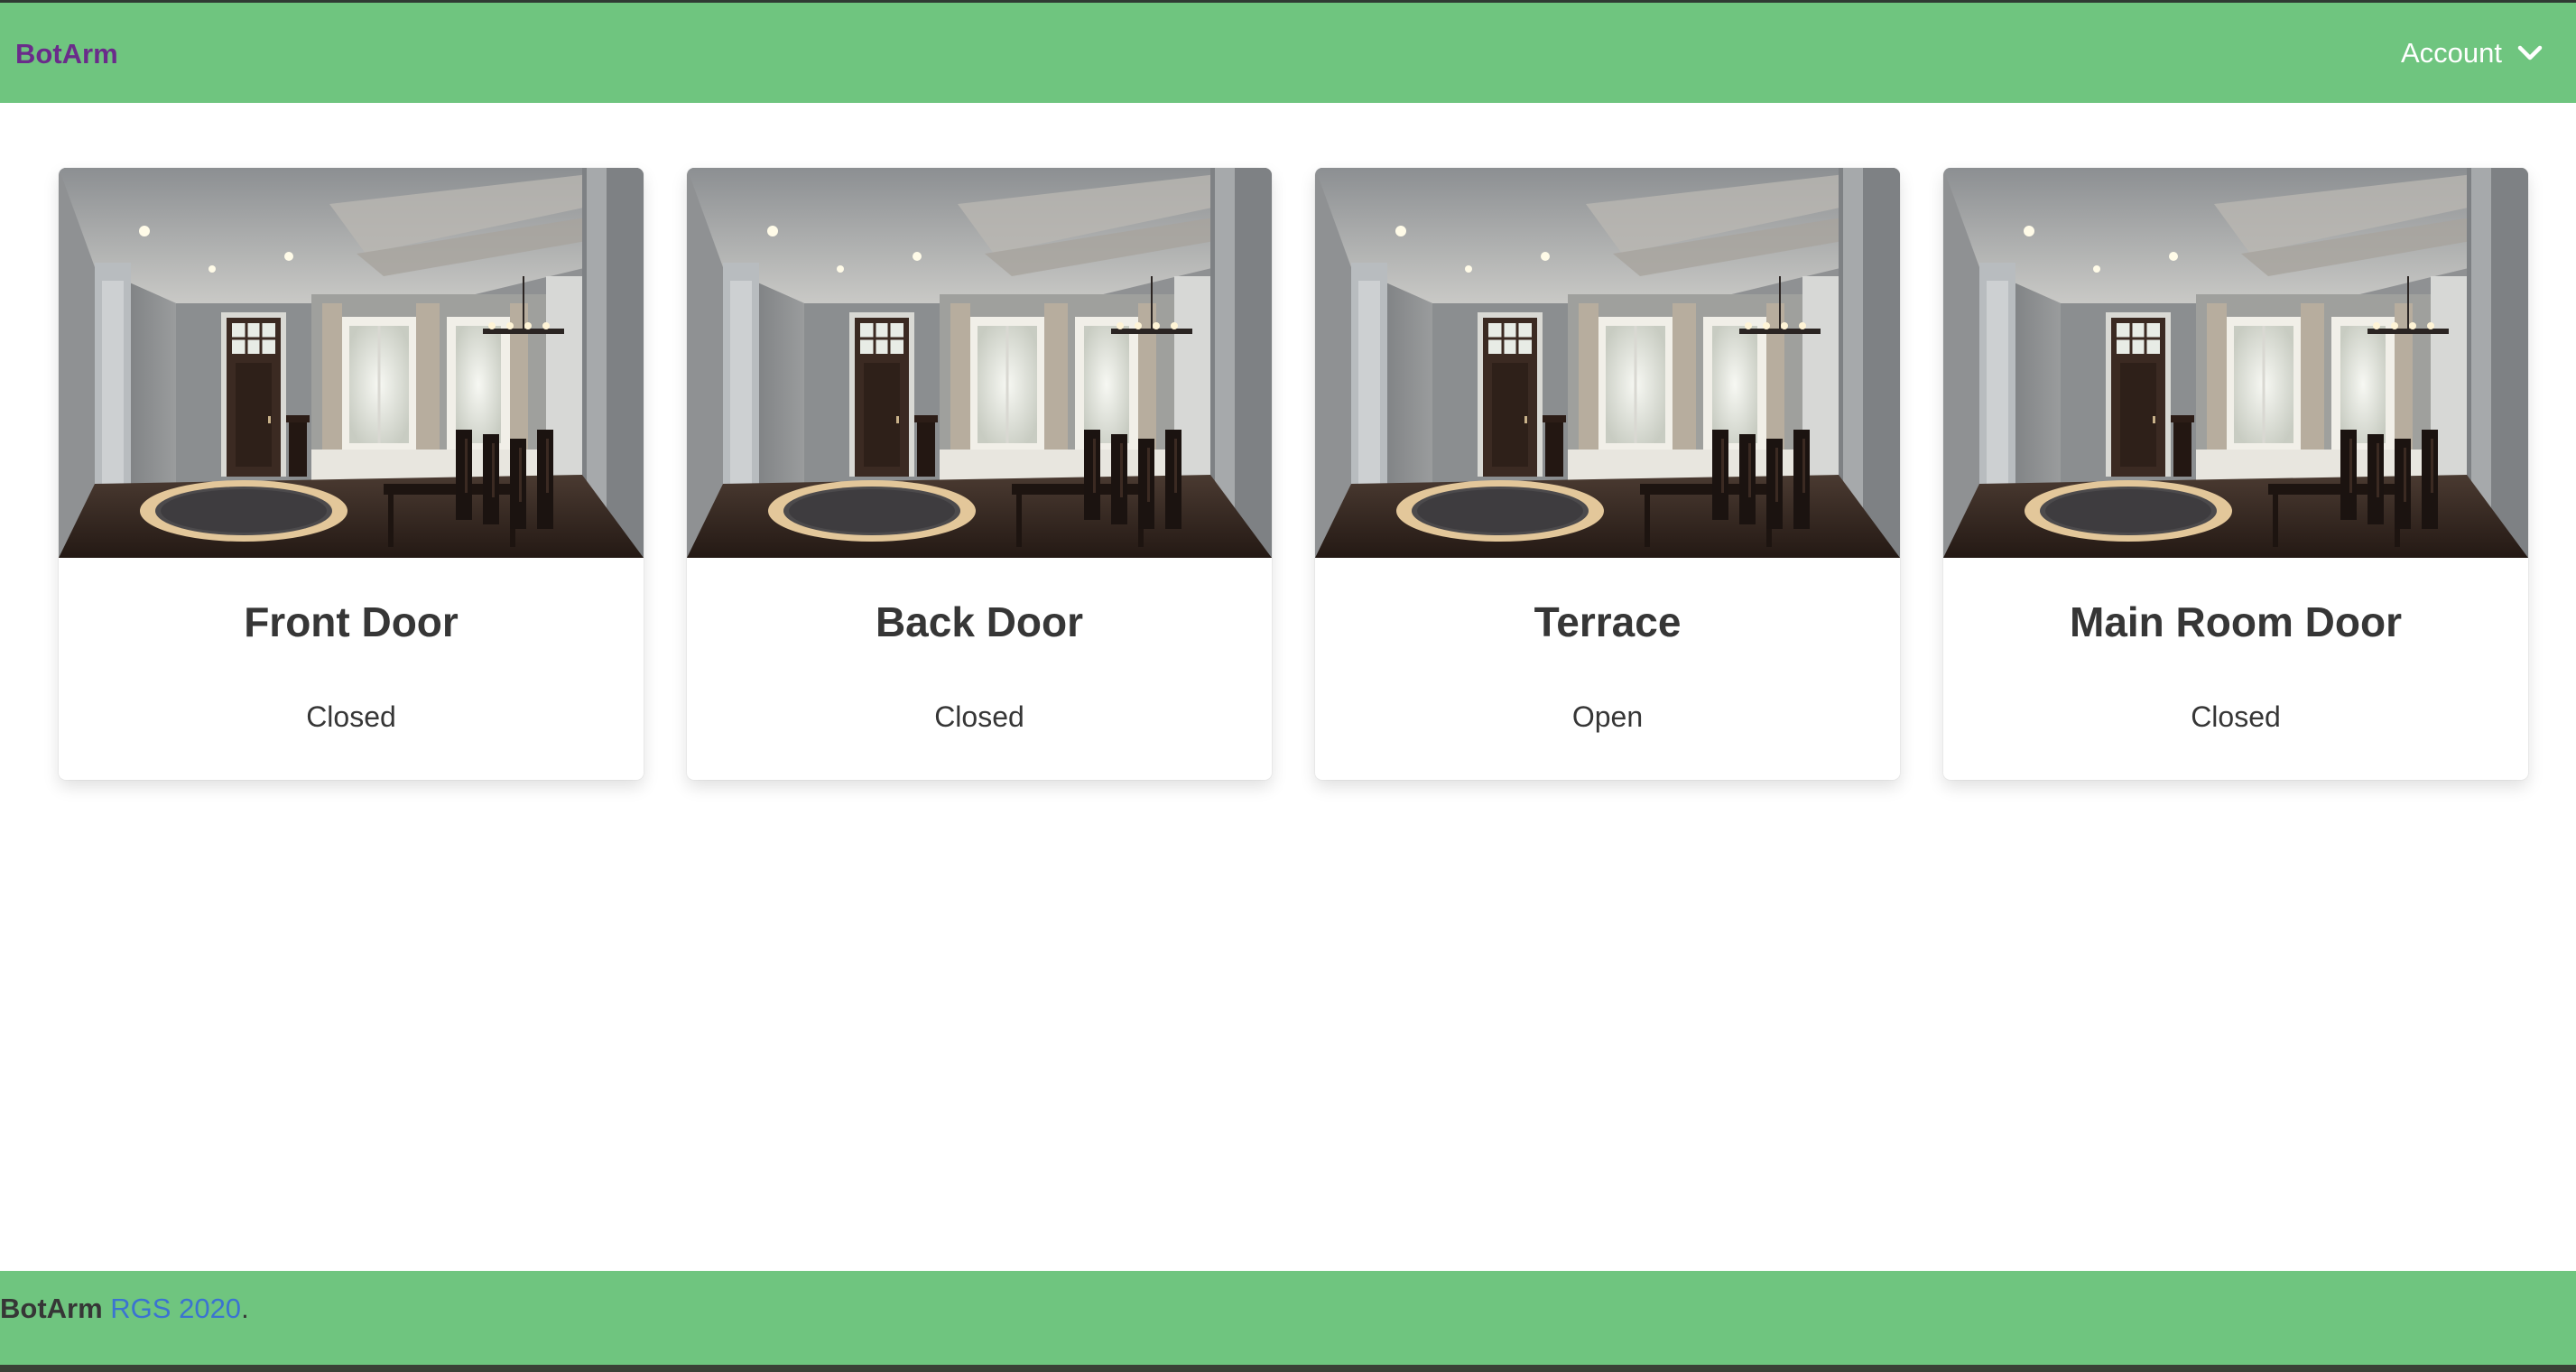 The height and width of the screenshot is (1372, 2576). I want to click on door-name: Main Room Door, so click(2236, 622).